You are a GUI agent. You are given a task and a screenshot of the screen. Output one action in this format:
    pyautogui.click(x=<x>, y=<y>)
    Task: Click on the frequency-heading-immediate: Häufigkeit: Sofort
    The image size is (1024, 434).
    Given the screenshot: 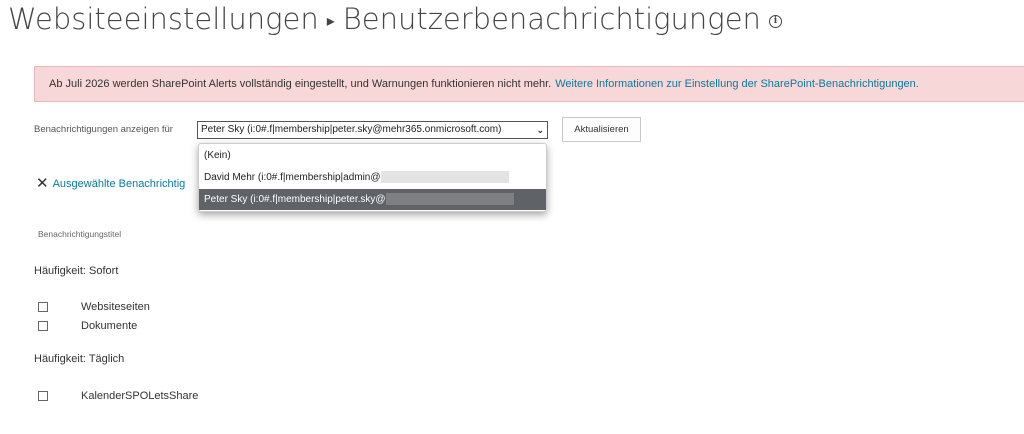 What is the action you would take?
    pyautogui.click(x=76, y=271)
    